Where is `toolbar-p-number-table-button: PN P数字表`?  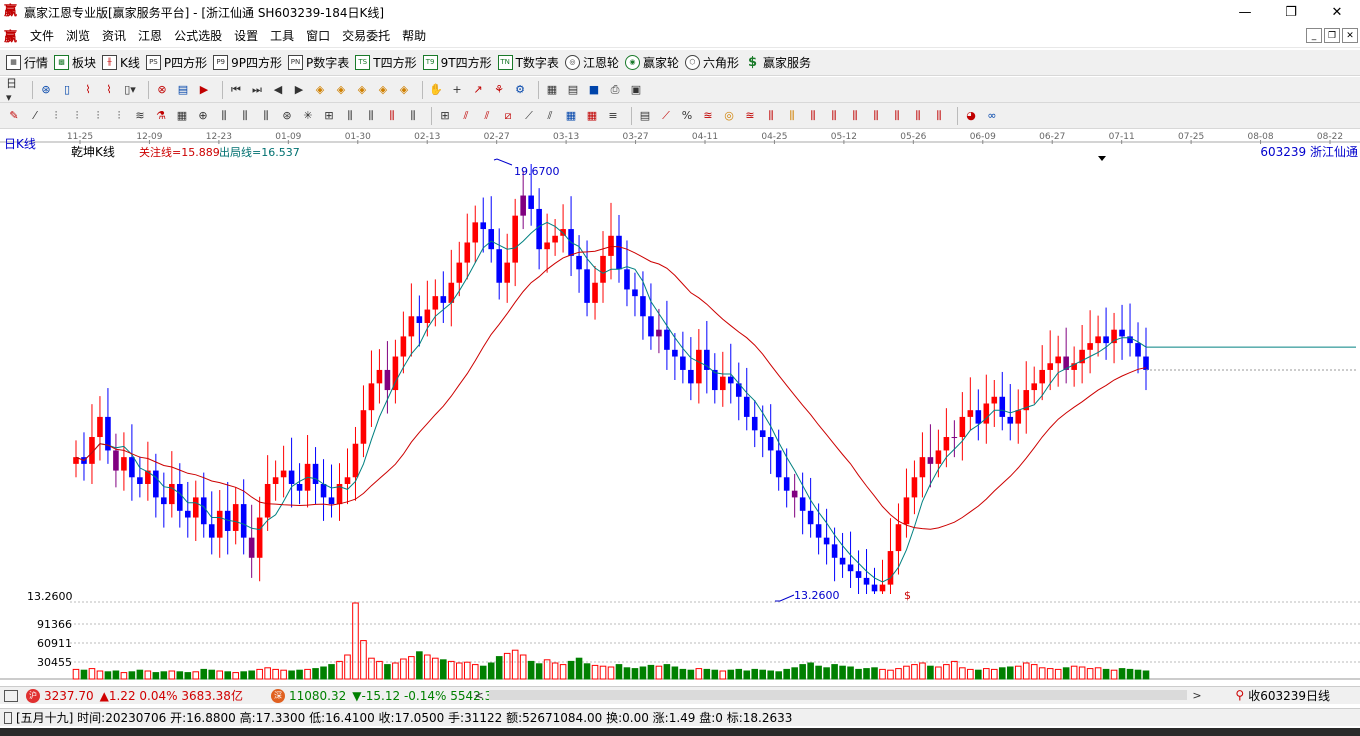
toolbar-p-number-table-button: PN P数字表 is located at coordinates (318, 63).